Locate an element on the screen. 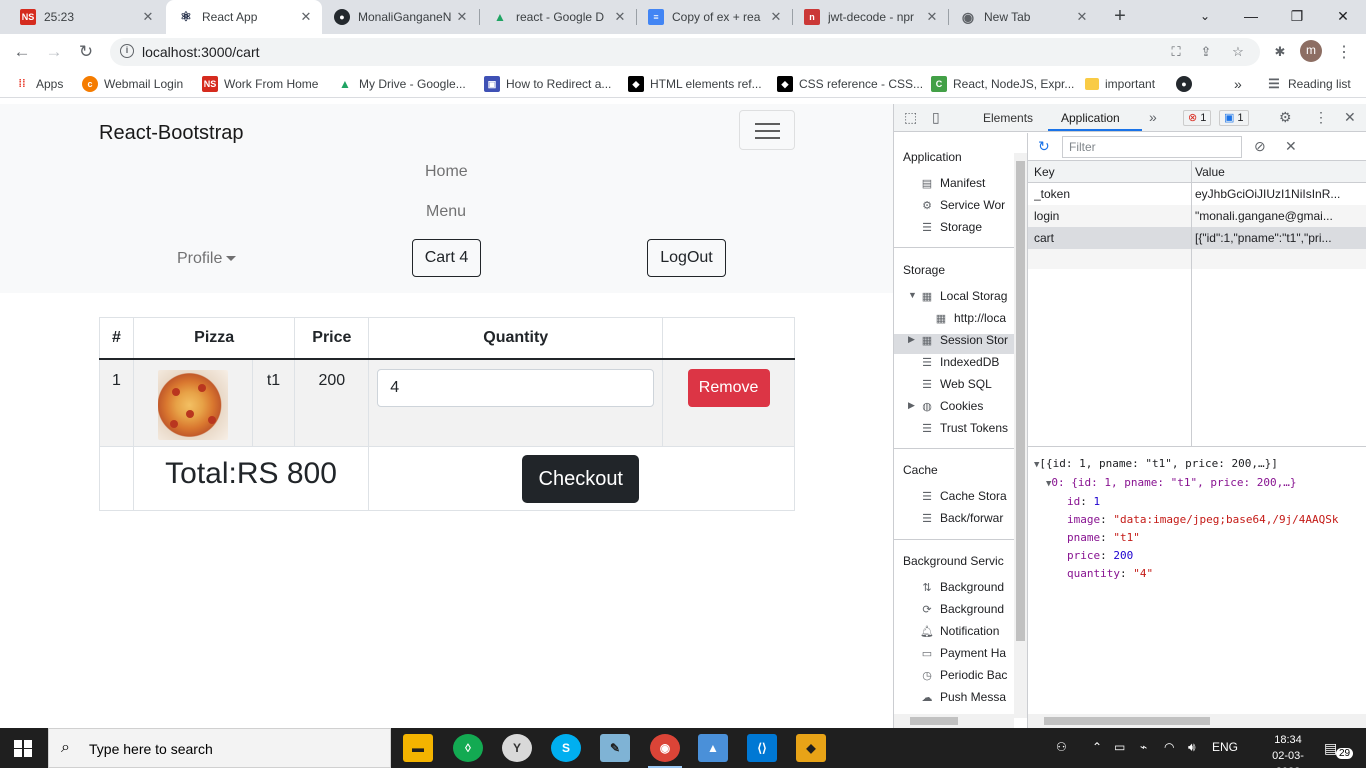 This screenshot has height=768, width=1366. quantity-input is located at coordinates (516, 387).